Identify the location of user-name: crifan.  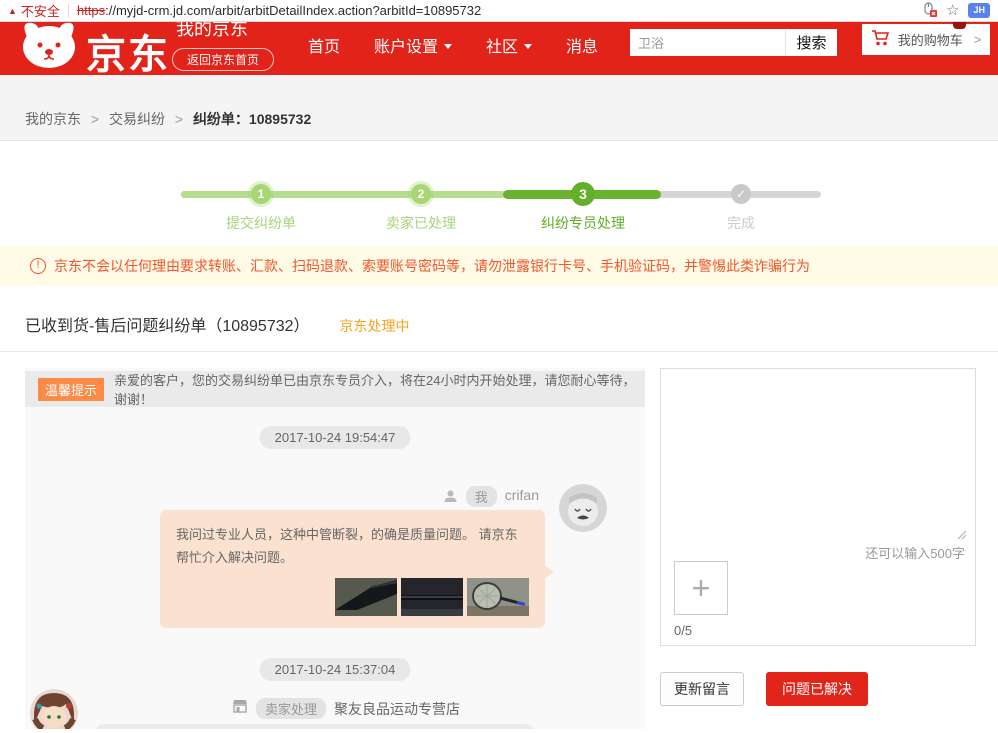
(521, 495).